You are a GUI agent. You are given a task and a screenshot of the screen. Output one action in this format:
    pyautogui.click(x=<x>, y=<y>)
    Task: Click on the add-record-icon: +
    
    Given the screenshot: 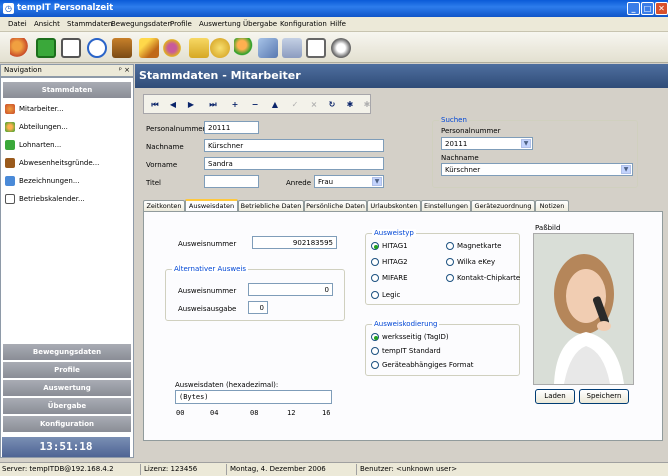 What is the action you would take?
    pyautogui.click(x=235, y=105)
    